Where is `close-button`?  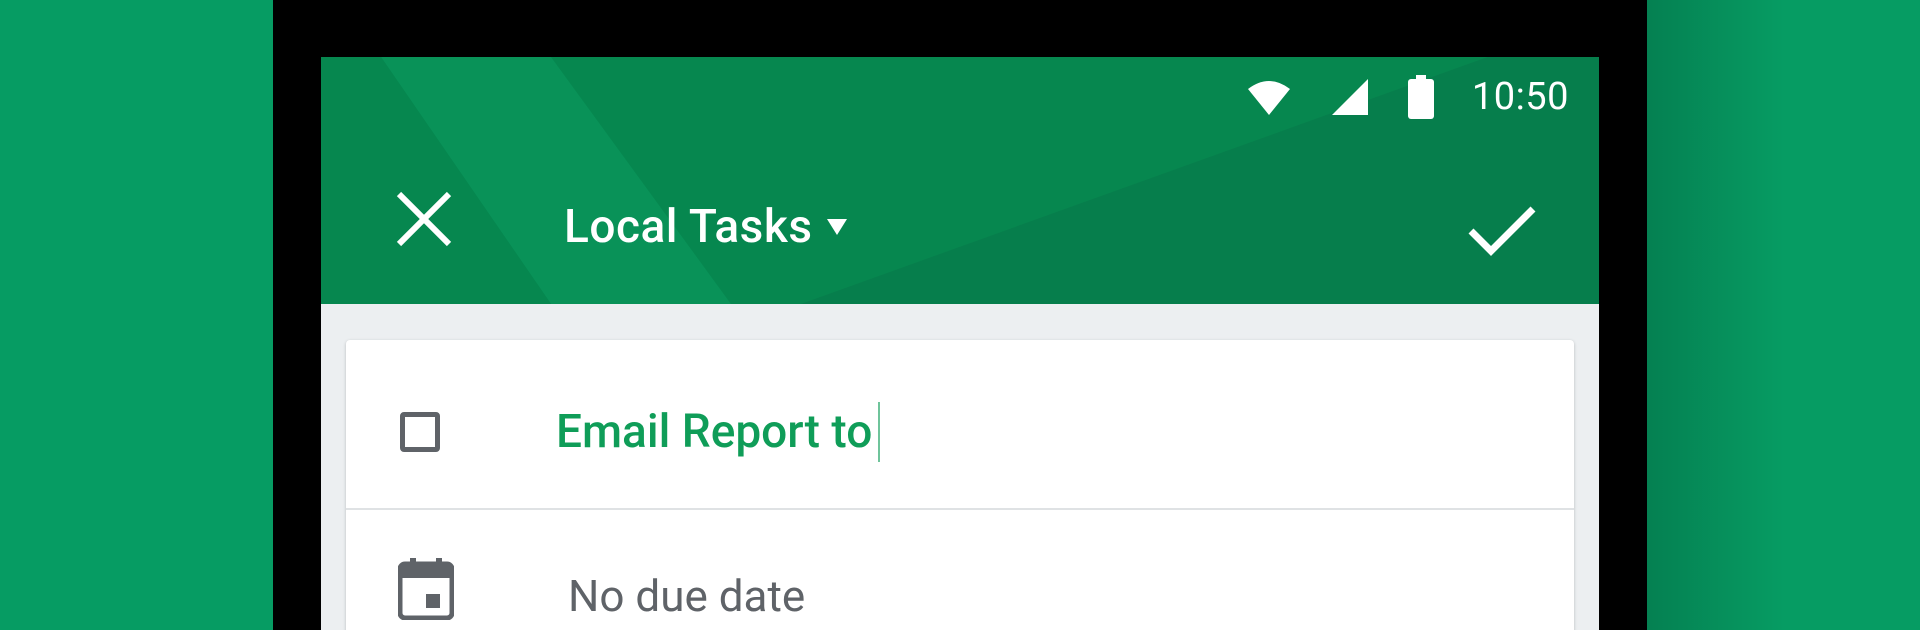
close-button is located at coordinates (424, 219).